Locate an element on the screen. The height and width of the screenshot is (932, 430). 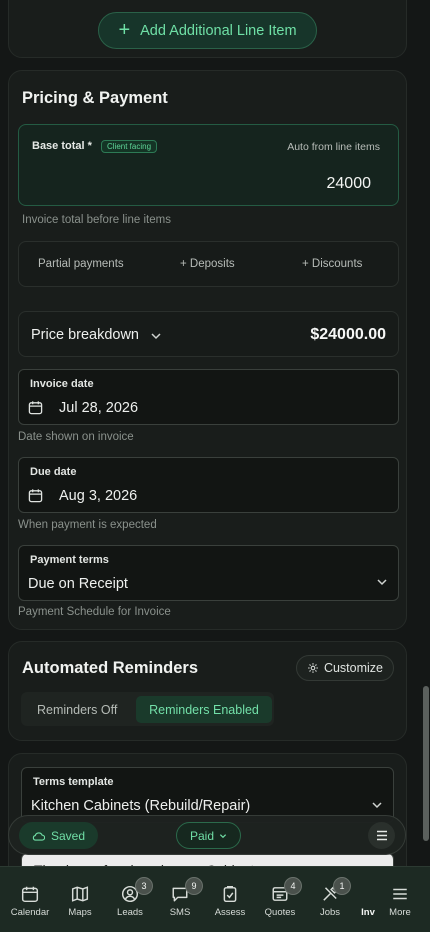
paid-label: Paid is located at coordinates (202, 835).